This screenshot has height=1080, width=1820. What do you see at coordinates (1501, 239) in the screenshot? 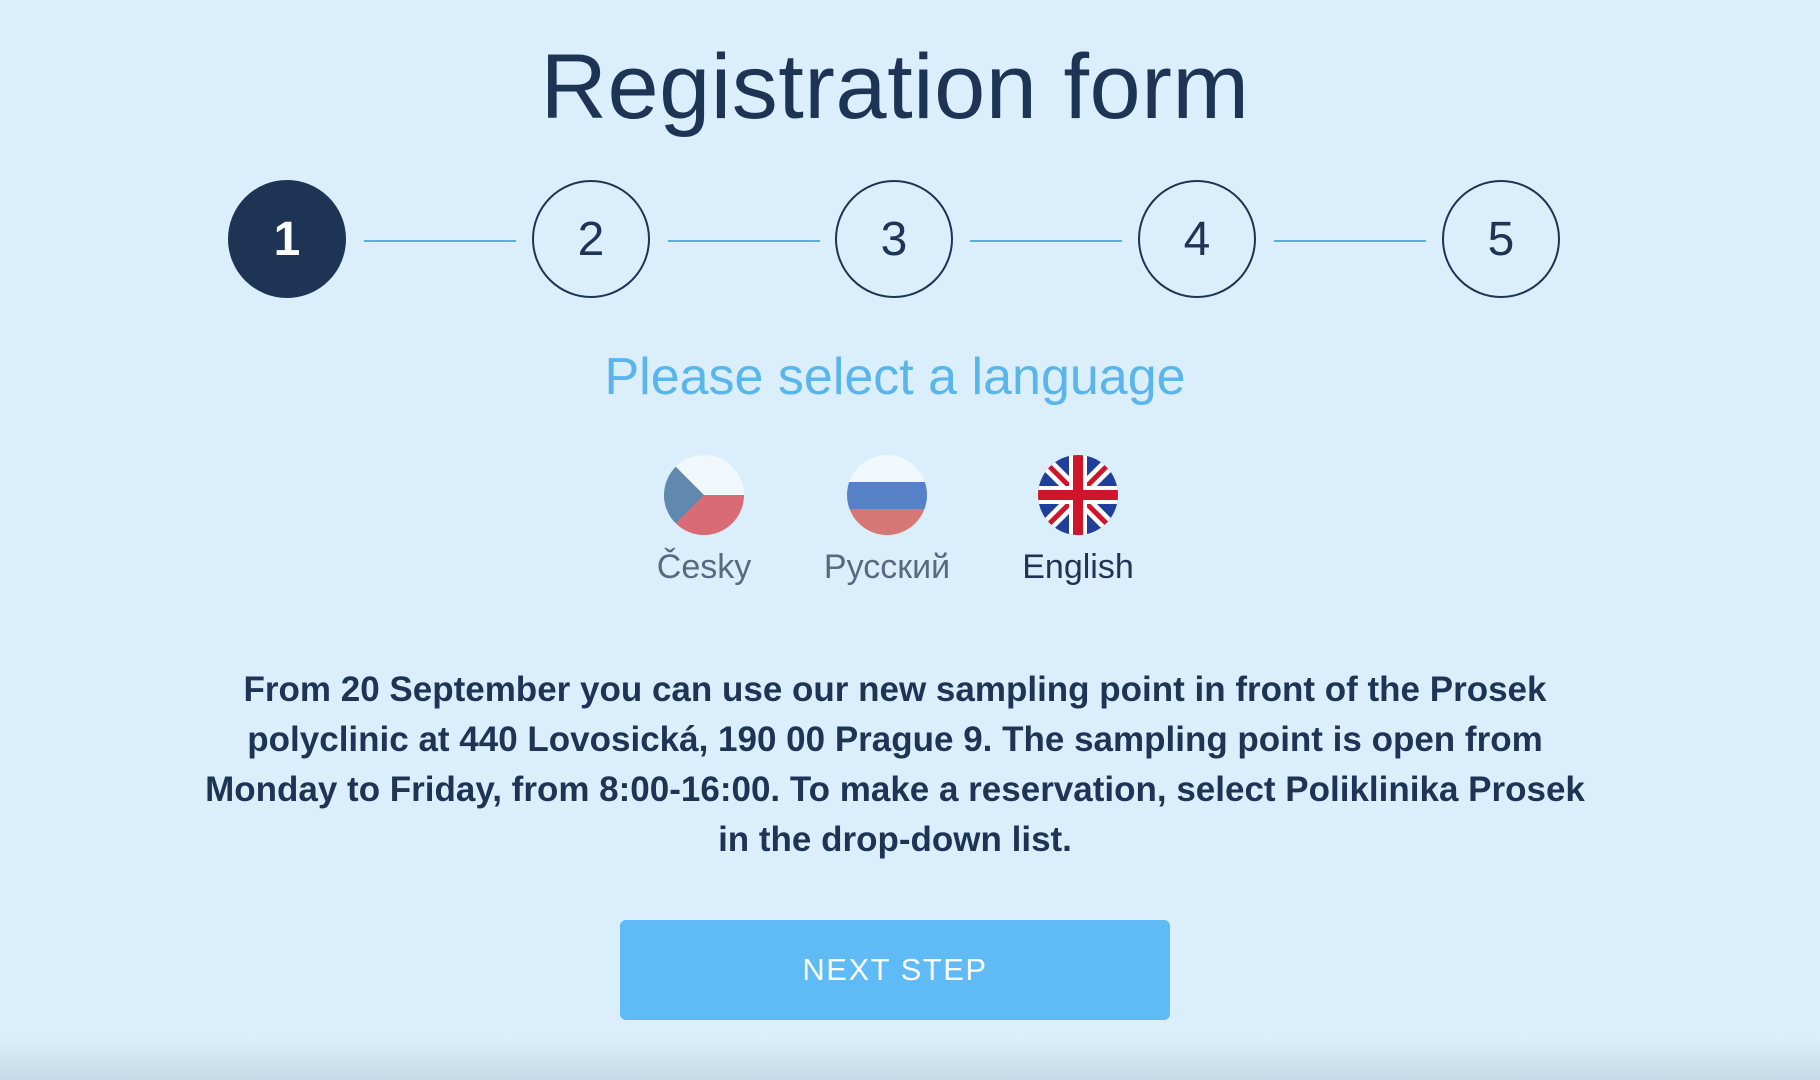
I see `step-5: 5` at bounding box center [1501, 239].